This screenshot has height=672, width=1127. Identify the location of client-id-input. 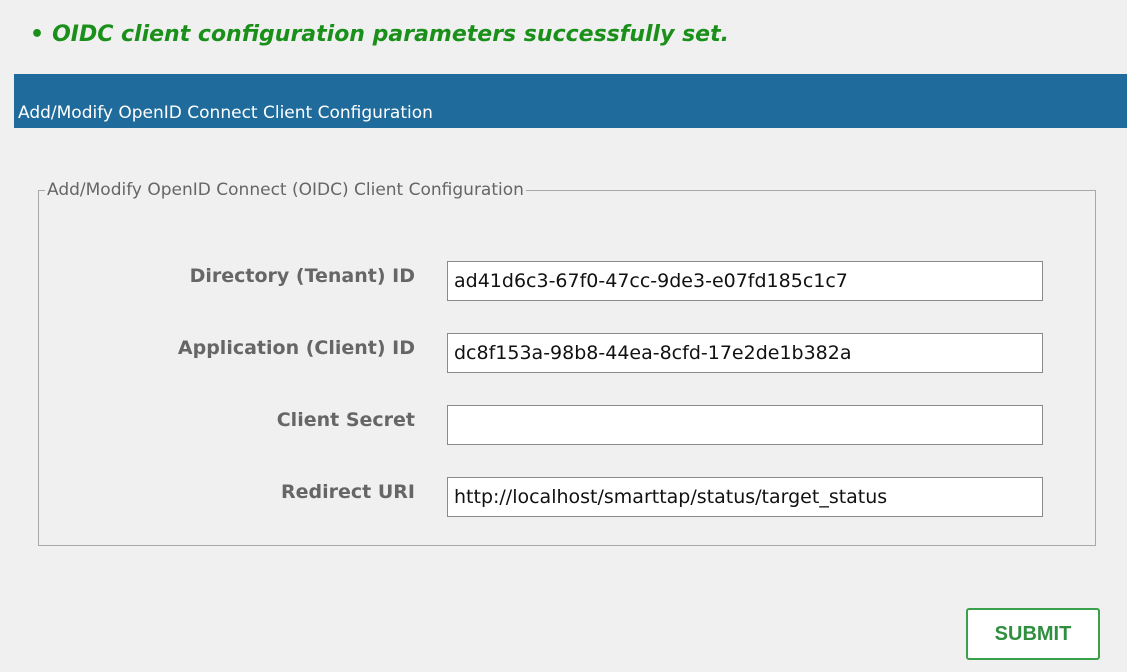
(745, 353).